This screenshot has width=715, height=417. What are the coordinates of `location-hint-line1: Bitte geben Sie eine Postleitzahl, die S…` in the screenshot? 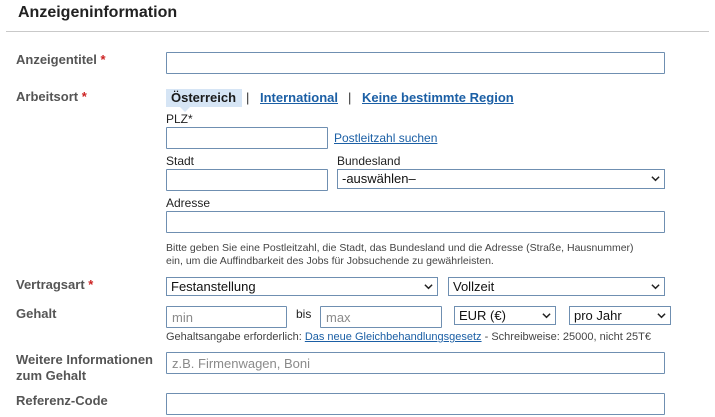 It's located at (400, 248).